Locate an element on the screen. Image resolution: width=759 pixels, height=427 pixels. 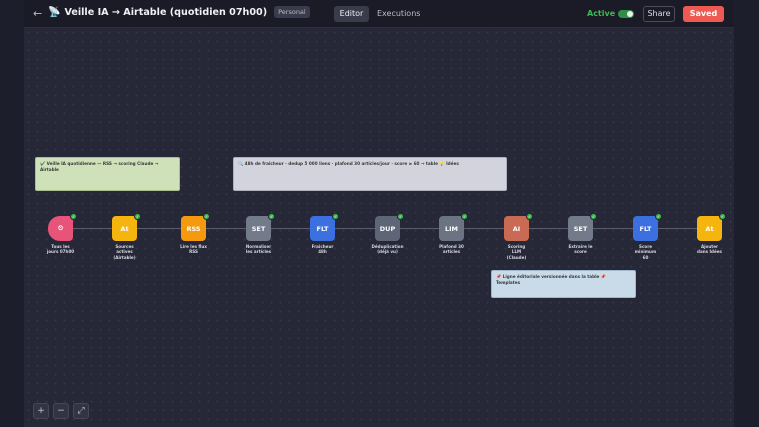
node-label-line: jours 07h00 is located at coordinates (60, 252).